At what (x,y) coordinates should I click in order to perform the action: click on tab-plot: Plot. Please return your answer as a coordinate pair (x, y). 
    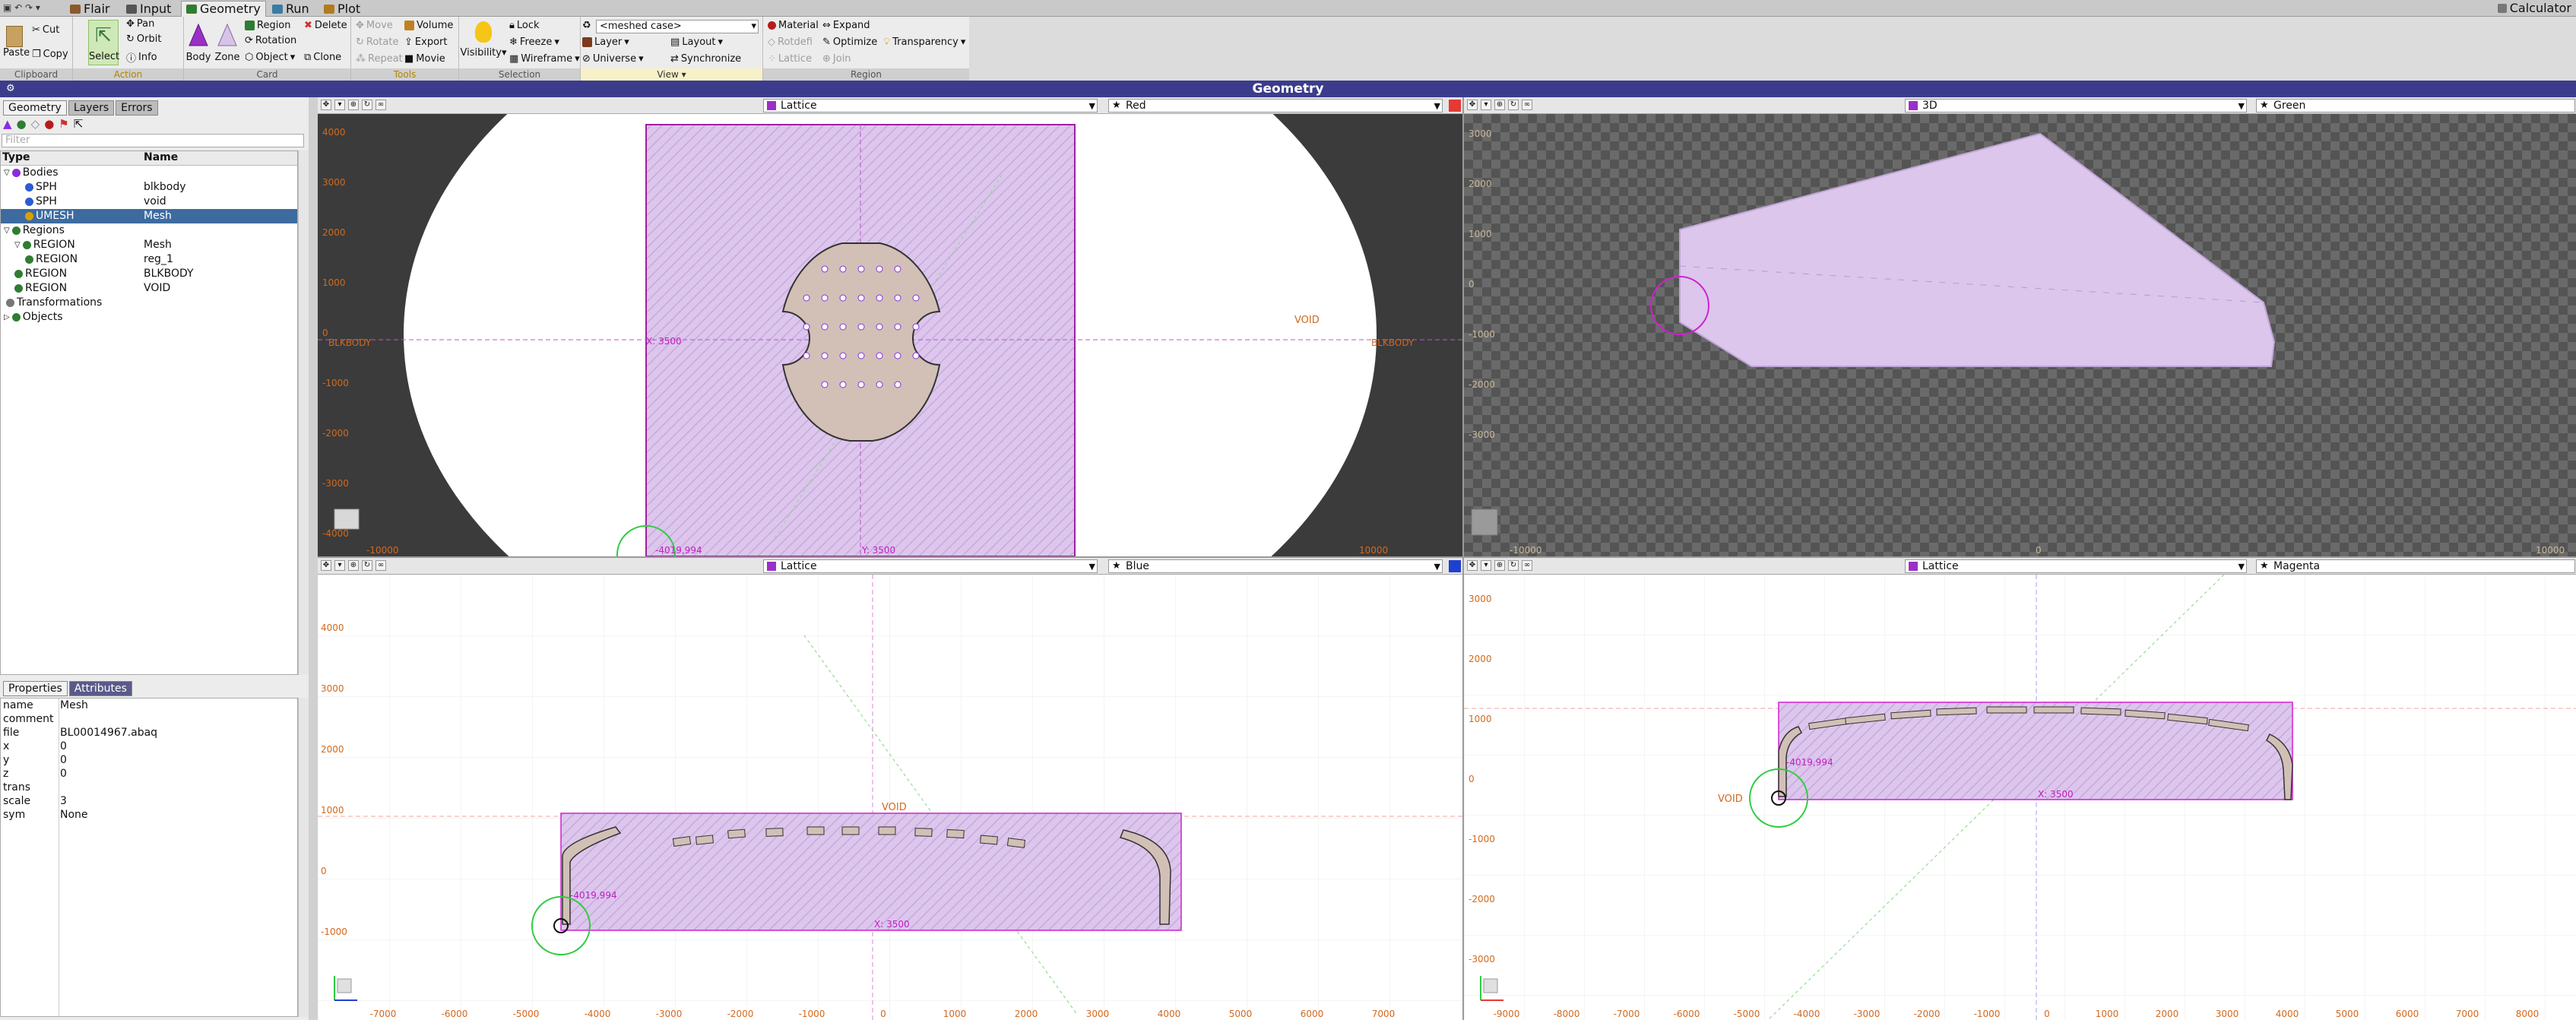
    Looking at the image, I should click on (342, 9).